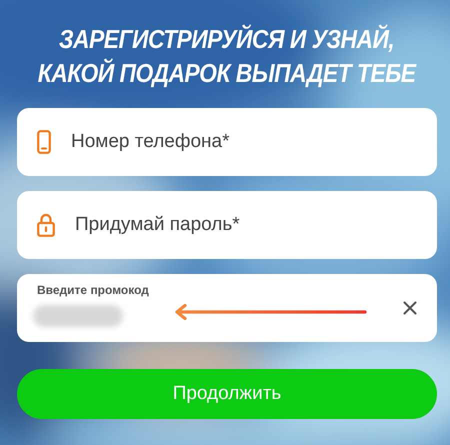 This screenshot has width=450, height=445. I want to click on close-icon, so click(410, 308).